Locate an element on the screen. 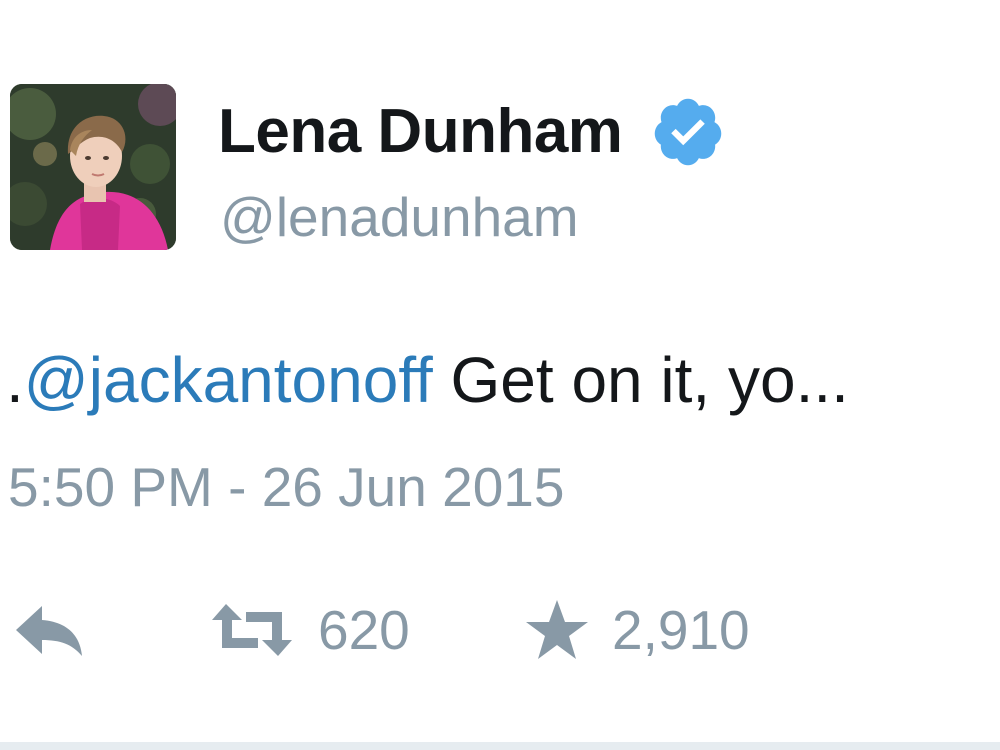  avatar-image is located at coordinates (93, 167).